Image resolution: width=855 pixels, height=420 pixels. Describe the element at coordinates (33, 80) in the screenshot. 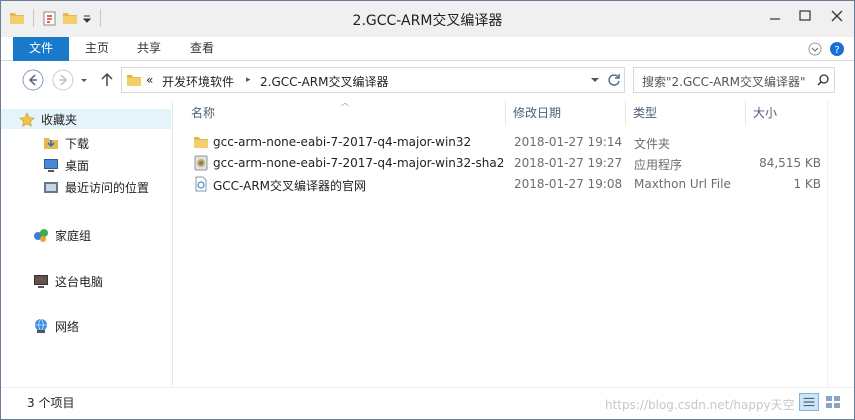

I see `back-icon` at that location.